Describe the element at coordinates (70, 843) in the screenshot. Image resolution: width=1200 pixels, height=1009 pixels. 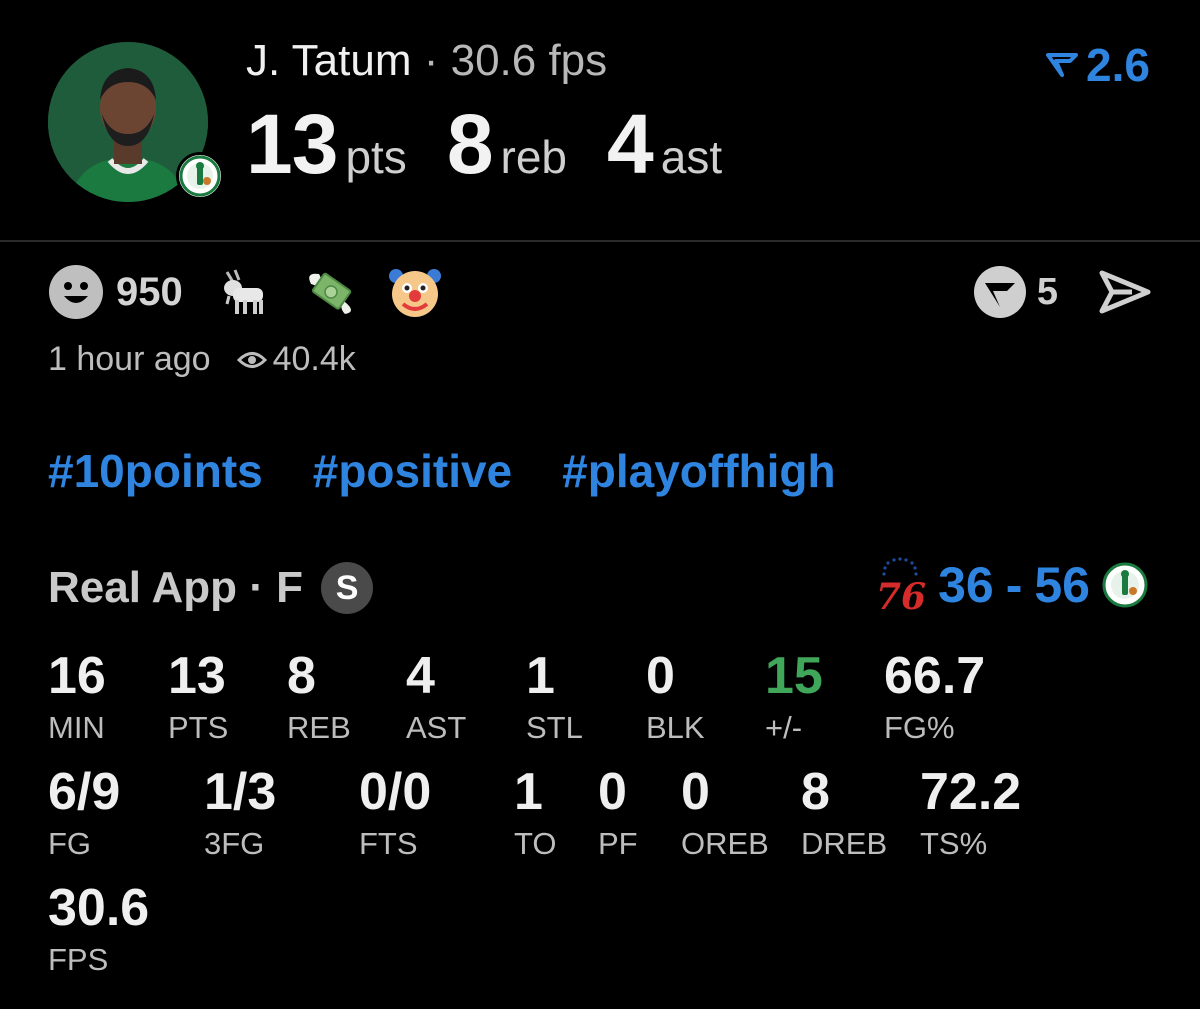
I see `stat-label: FG` at that location.